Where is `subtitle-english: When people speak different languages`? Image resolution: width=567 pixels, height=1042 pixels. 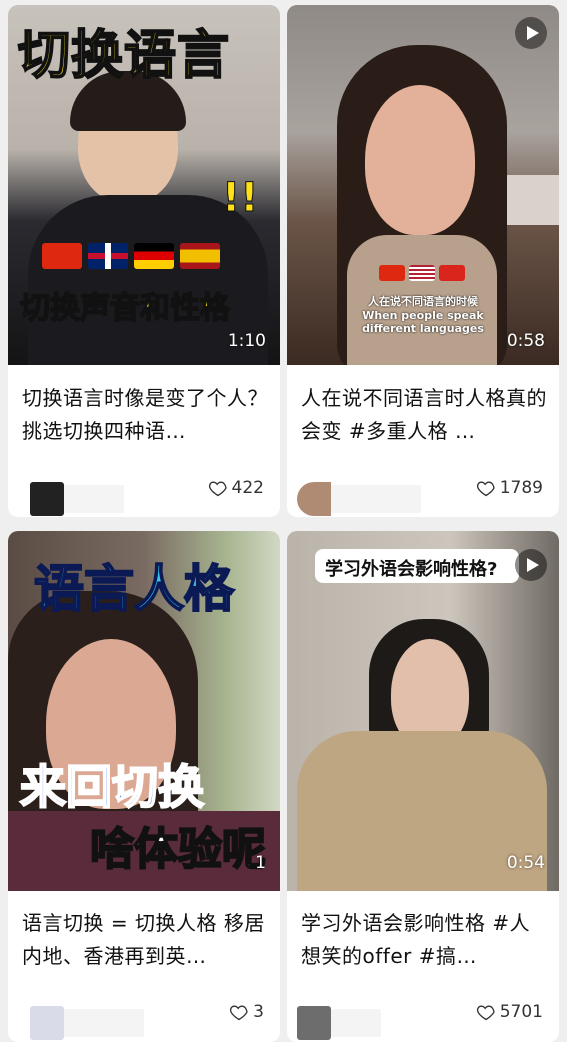 subtitle-english: When people speak different languages is located at coordinates (423, 322).